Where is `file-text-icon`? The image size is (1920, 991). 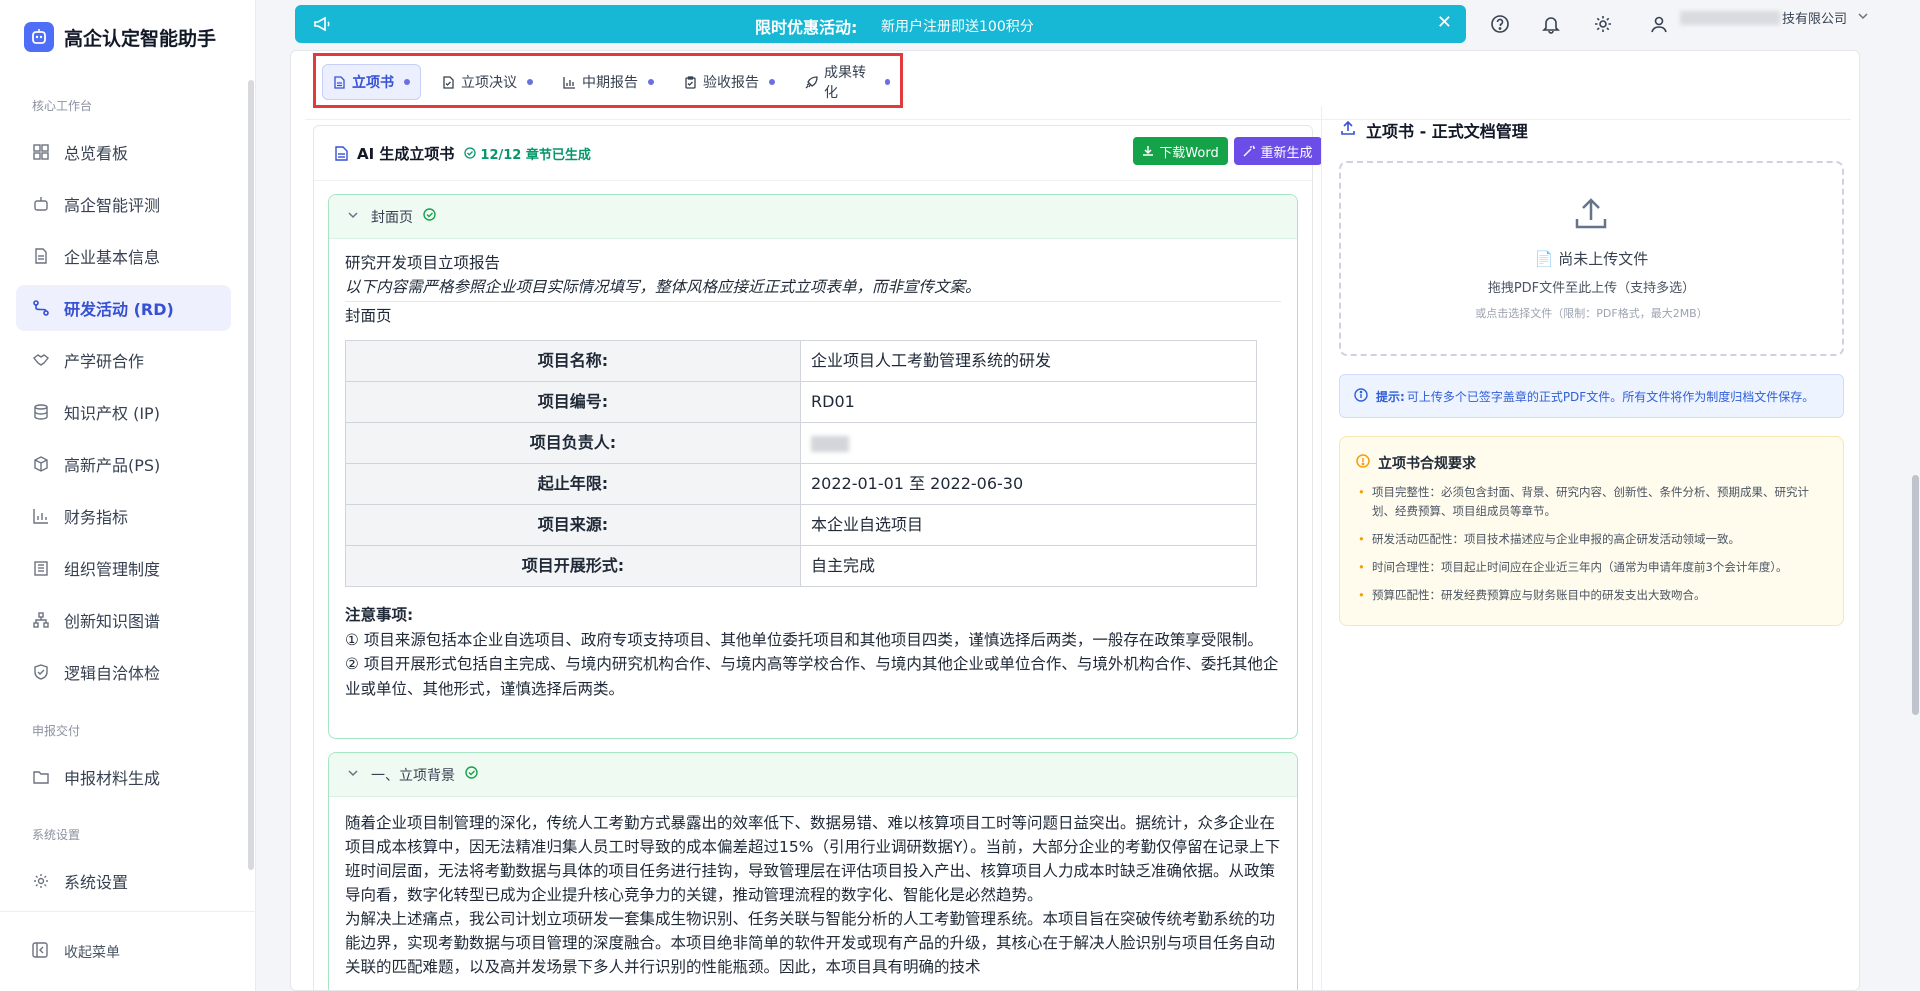
file-text-icon is located at coordinates (341, 153).